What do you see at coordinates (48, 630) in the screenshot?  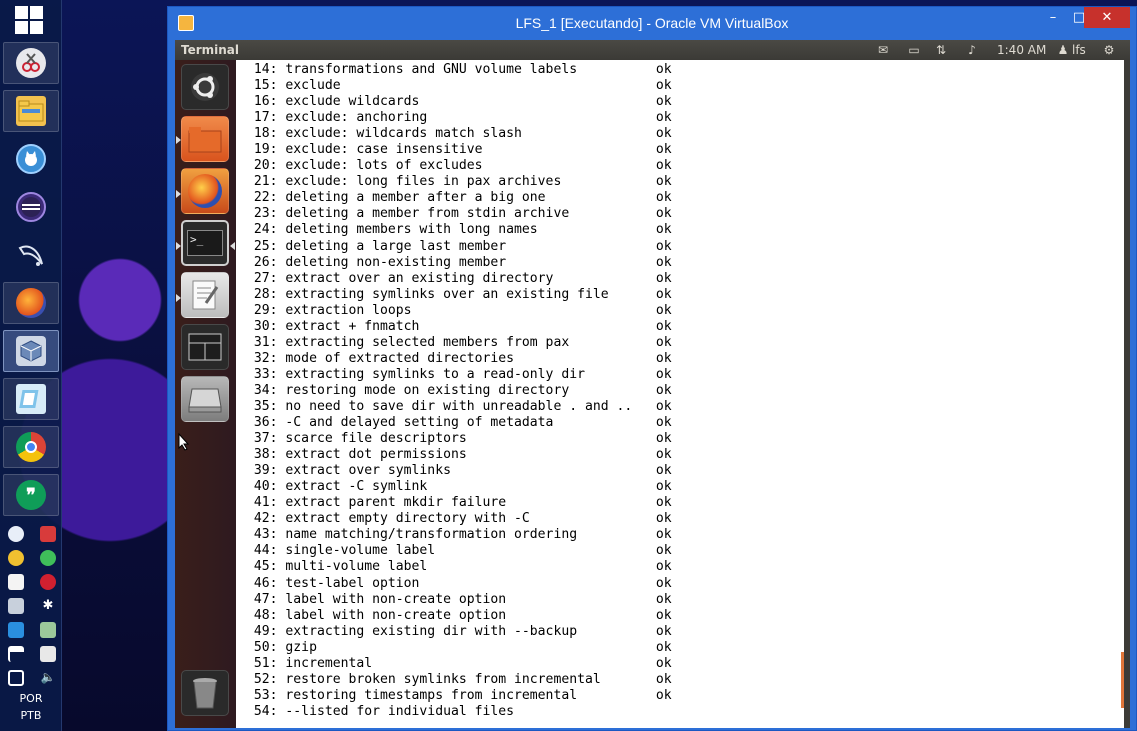 I see `safely-remove-icon` at bounding box center [48, 630].